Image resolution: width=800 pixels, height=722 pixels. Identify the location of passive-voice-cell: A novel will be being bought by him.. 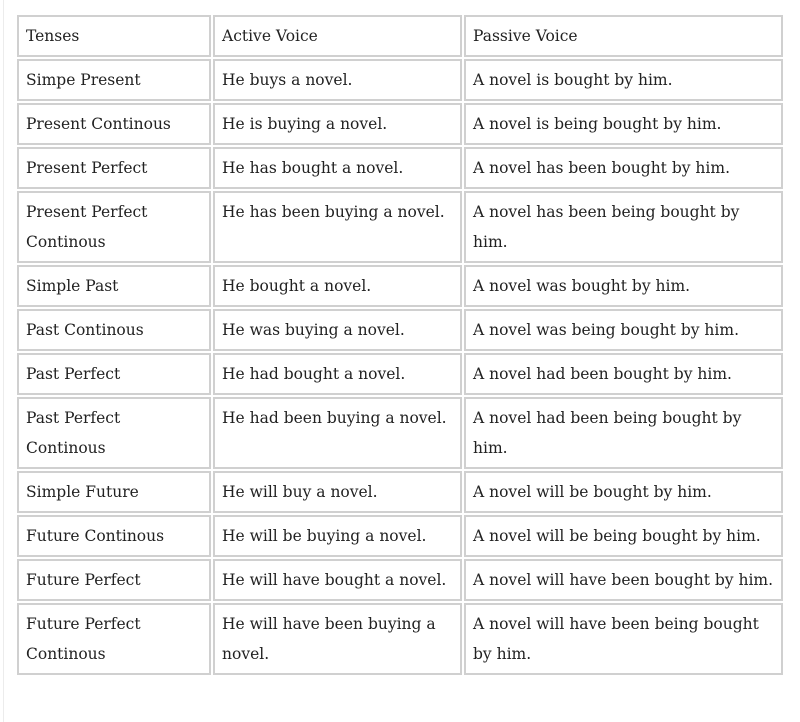
(623, 536).